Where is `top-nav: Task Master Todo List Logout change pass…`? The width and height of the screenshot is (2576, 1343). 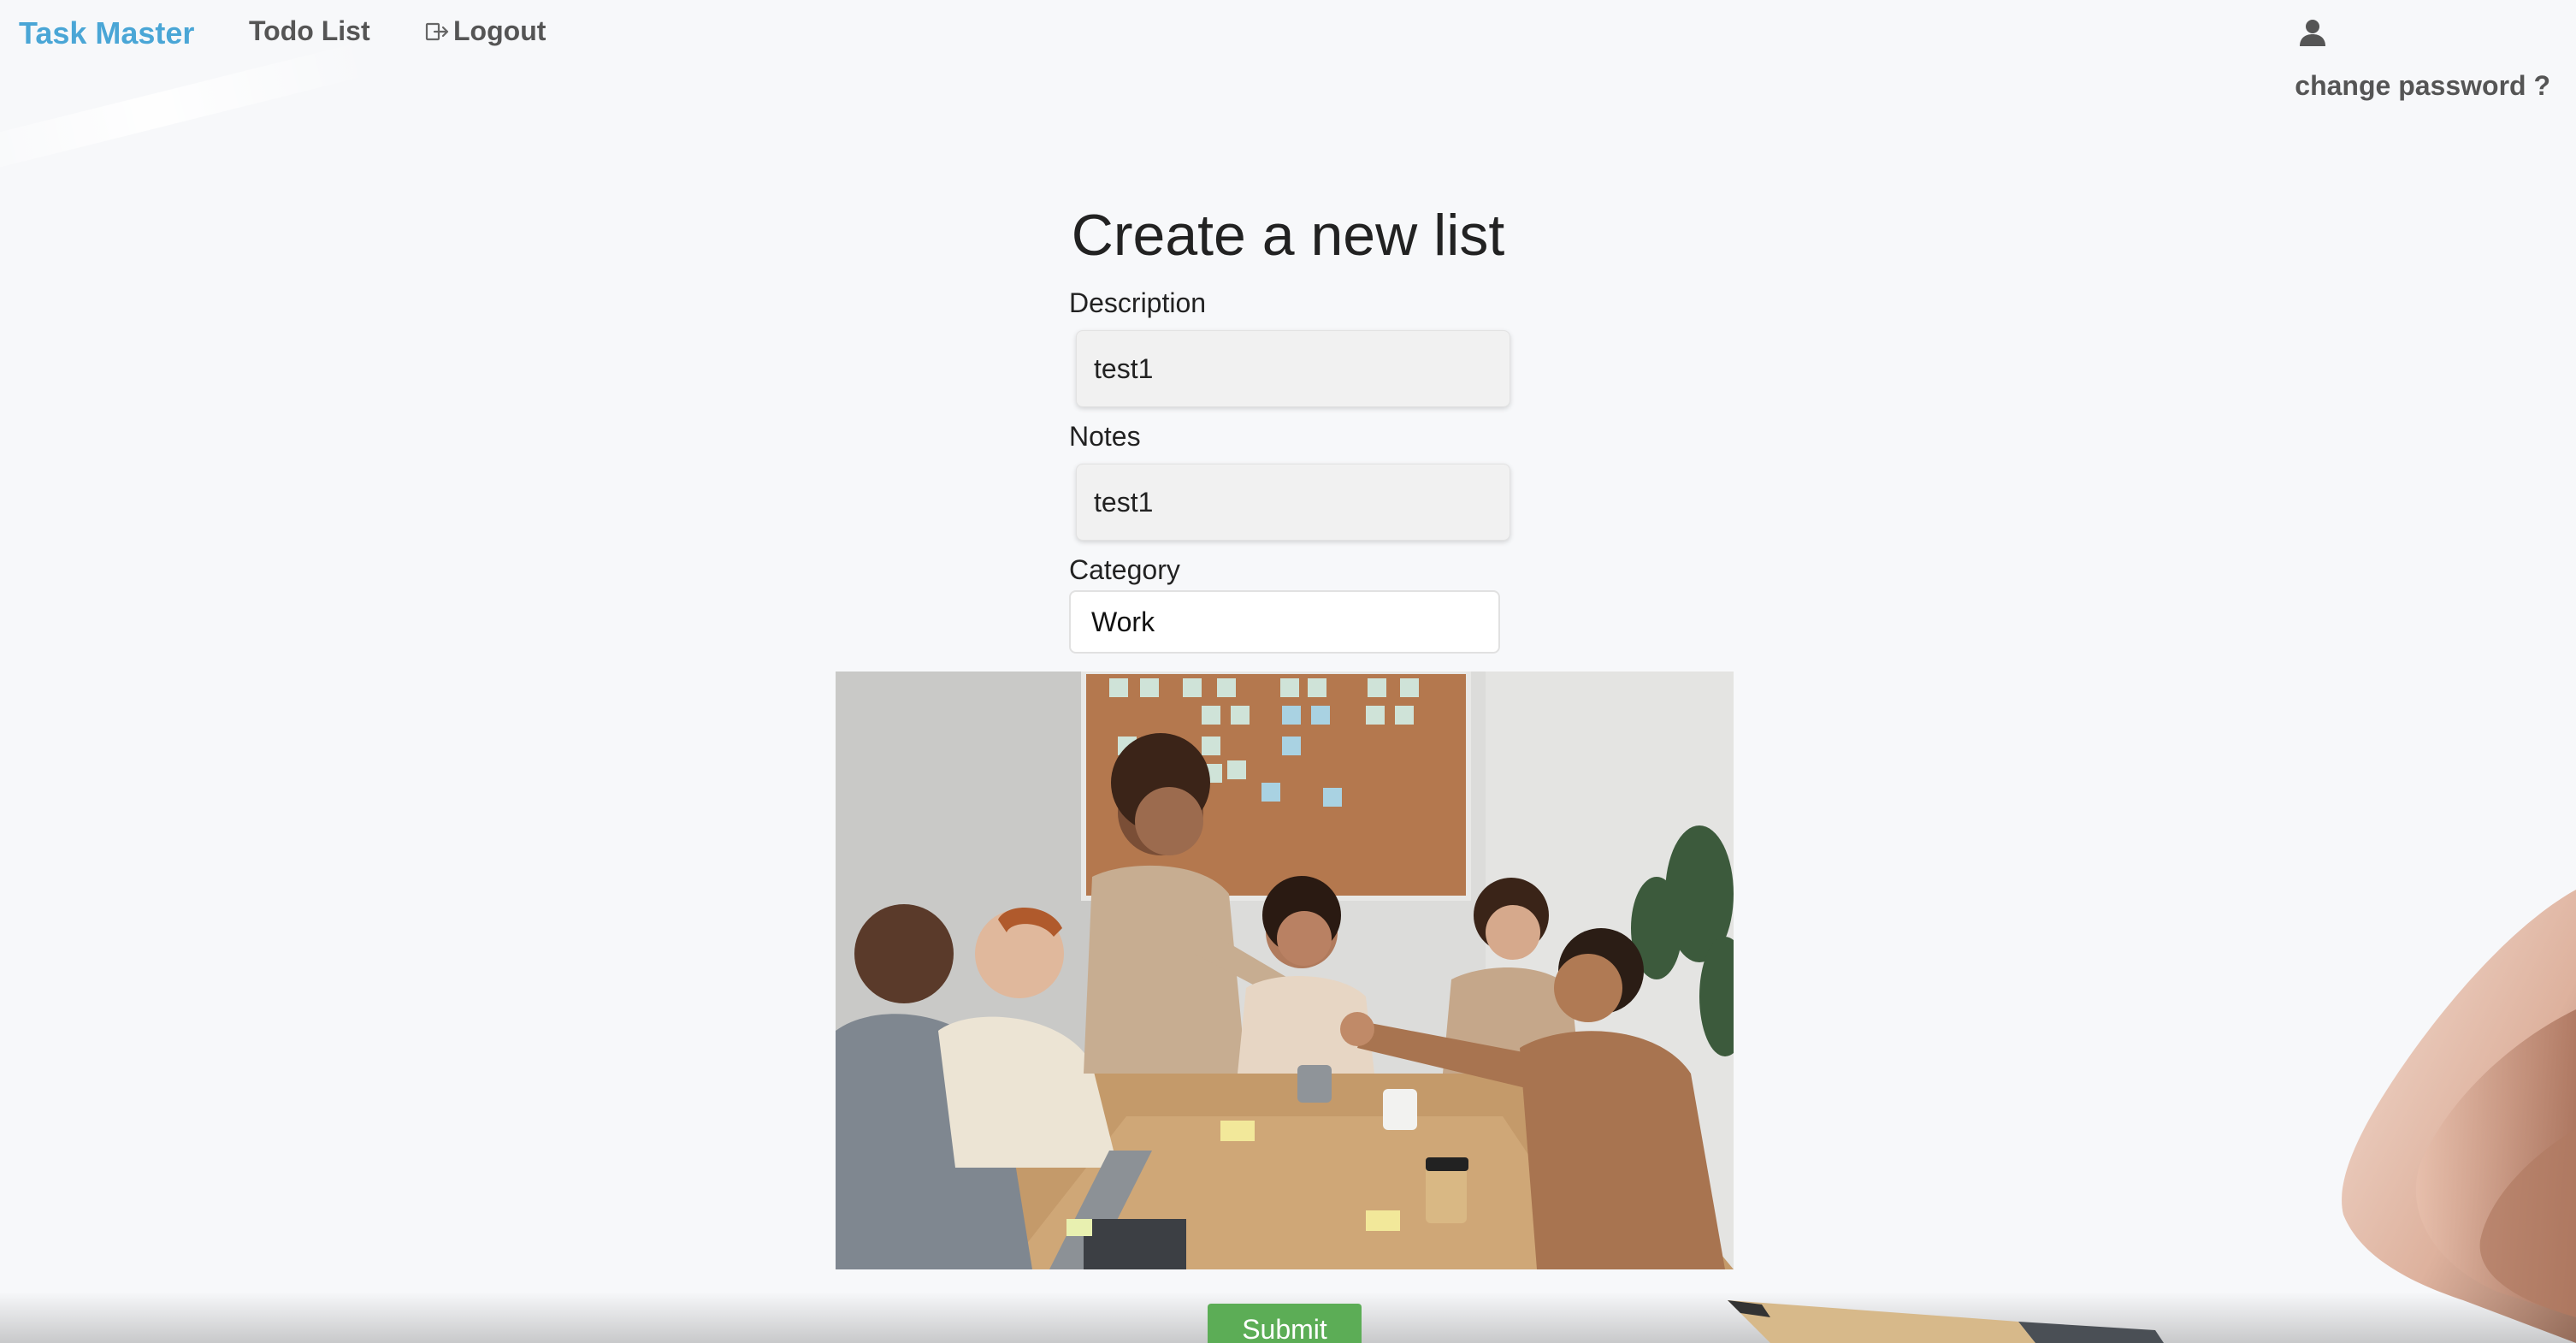 top-nav: Task Master Todo List Logout change pass… is located at coordinates (1288, 51).